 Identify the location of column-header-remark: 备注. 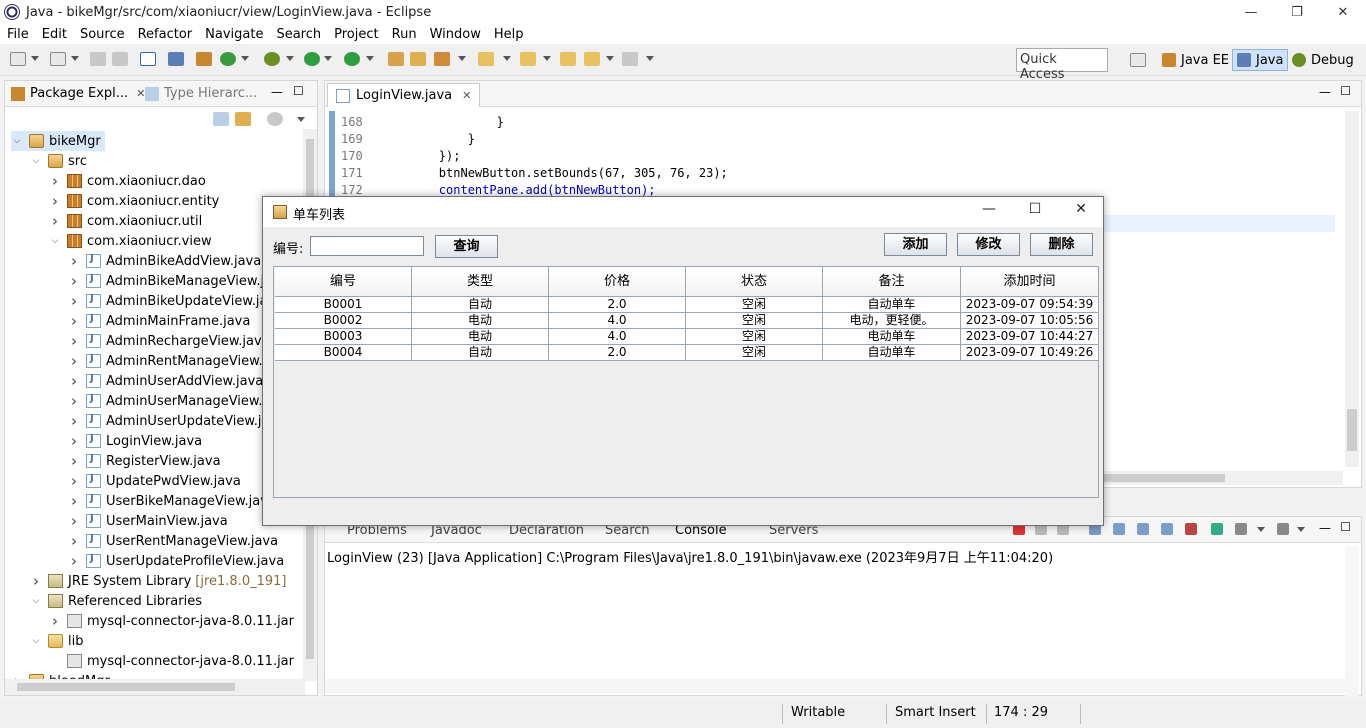
(892, 282).